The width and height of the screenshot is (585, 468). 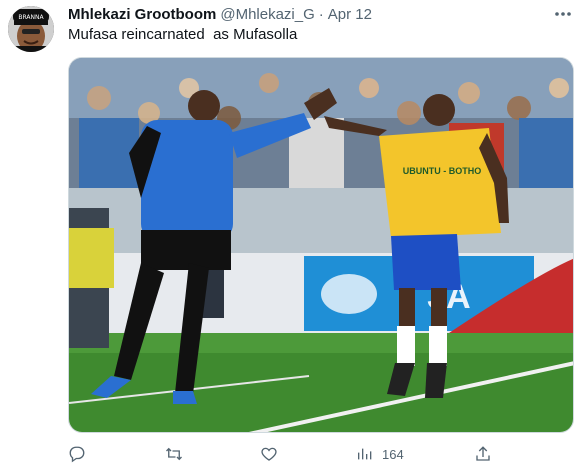 What do you see at coordinates (267, 14) in the screenshot?
I see `author-handle: @Mhlekazi_G` at bounding box center [267, 14].